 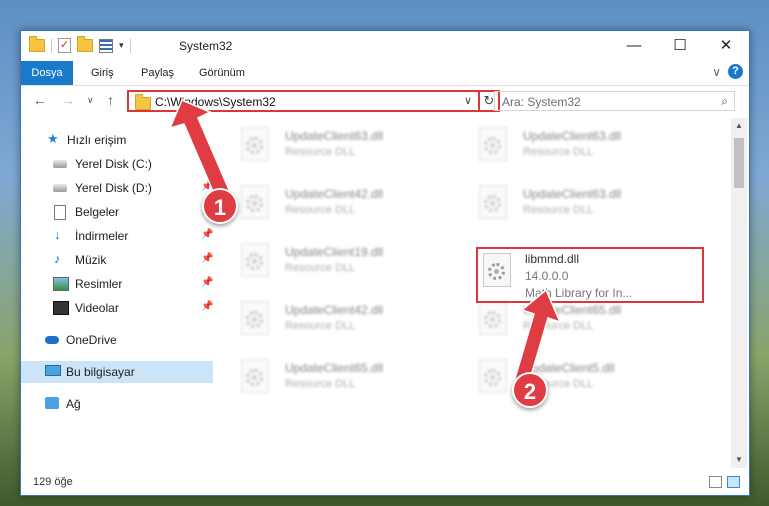 What do you see at coordinates (634, 46) in the screenshot?
I see `minimize-button: —` at bounding box center [634, 46].